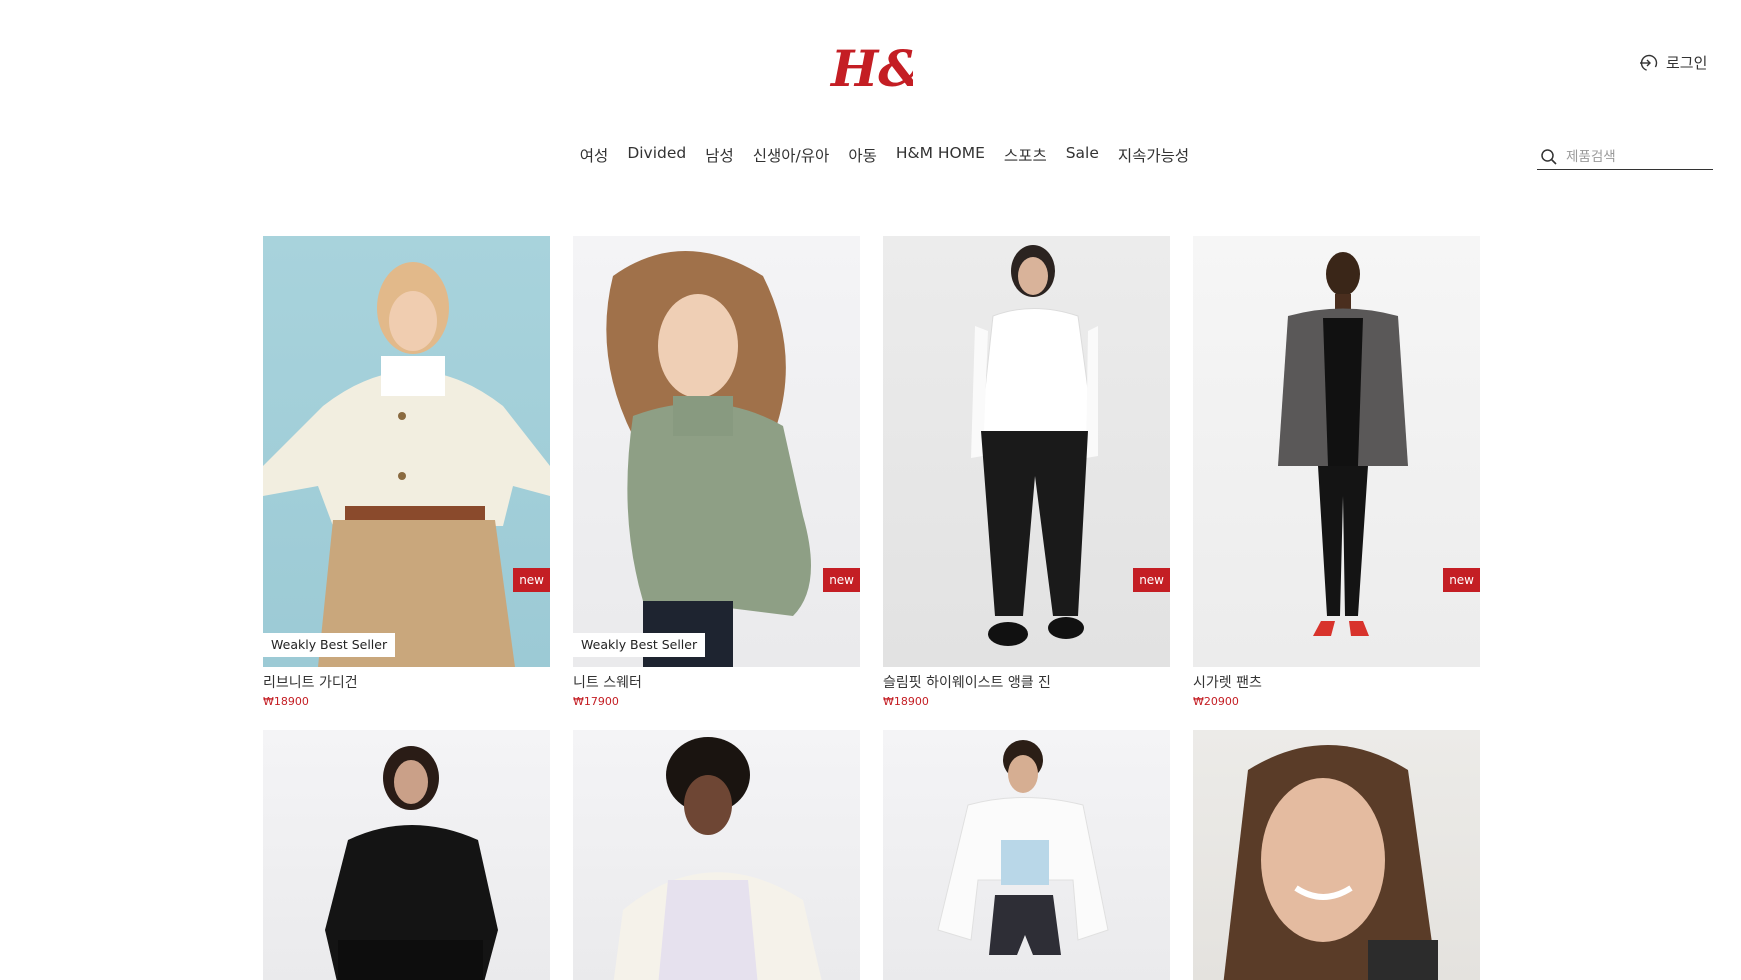  What do you see at coordinates (791, 155) in the screenshot?
I see `nav-item-baby: 신생아/유아` at bounding box center [791, 155].